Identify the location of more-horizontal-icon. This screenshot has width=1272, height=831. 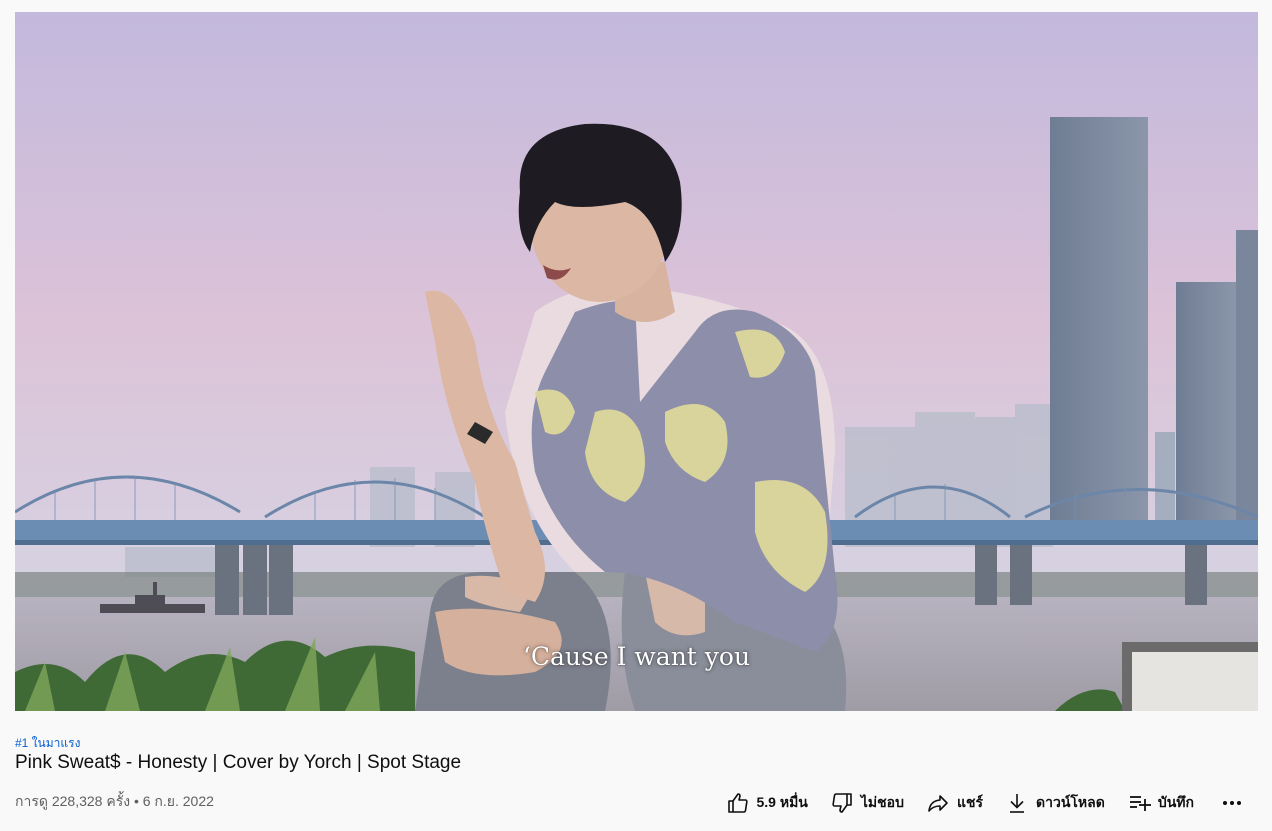
(1232, 803).